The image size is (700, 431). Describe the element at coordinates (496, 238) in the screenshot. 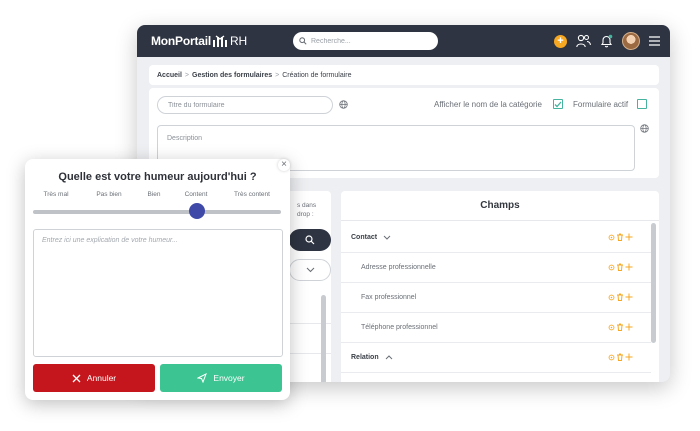

I see `field-group-contact: Contact` at that location.